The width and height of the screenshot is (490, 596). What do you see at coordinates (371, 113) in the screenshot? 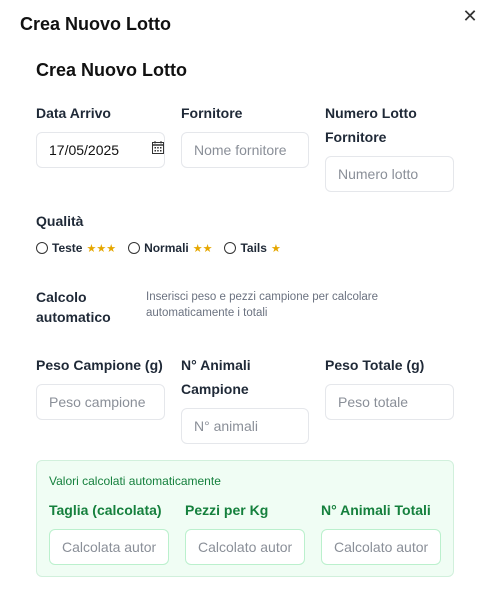
I see `numero-lotto-label-line1: Numero Lotto` at bounding box center [371, 113].